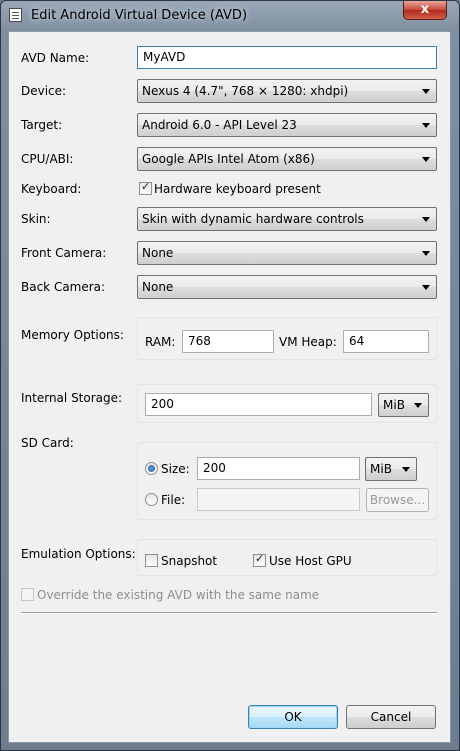  I want to click on divider, so click(229, 613).